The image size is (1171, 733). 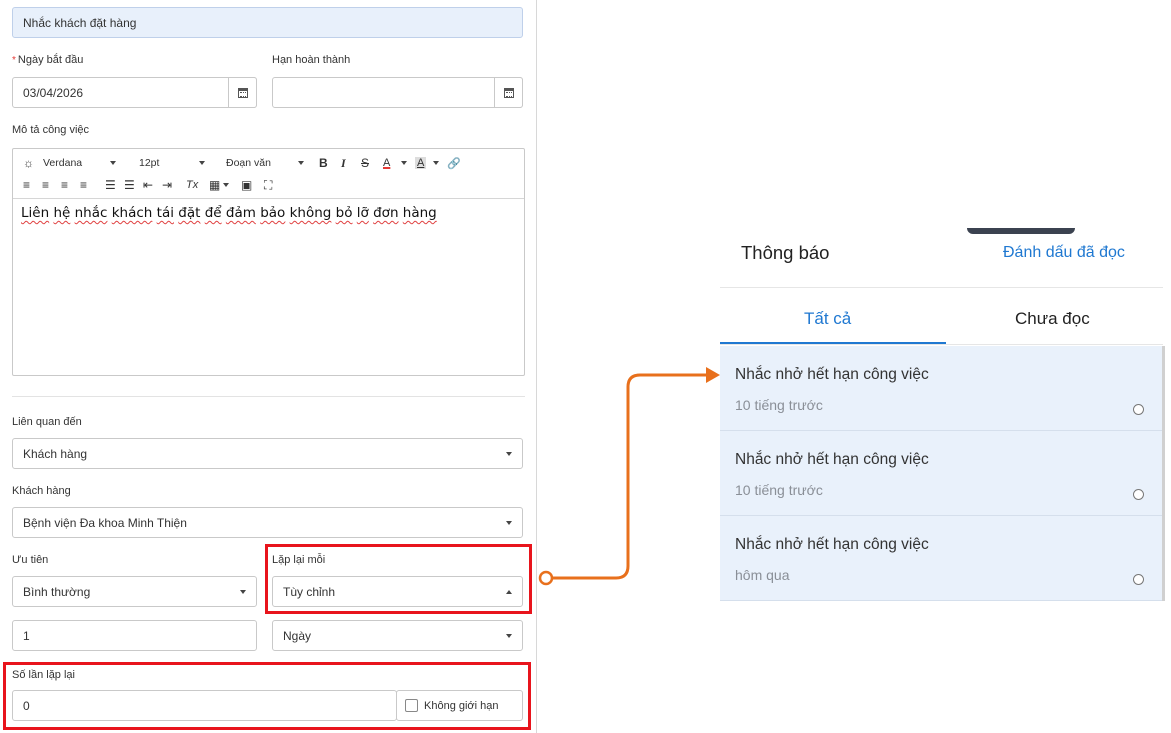 What do you see at coordinates (57, 591) in the screenshot?
I see `priority-value: Bình thường` at bounding box center [57, 591].